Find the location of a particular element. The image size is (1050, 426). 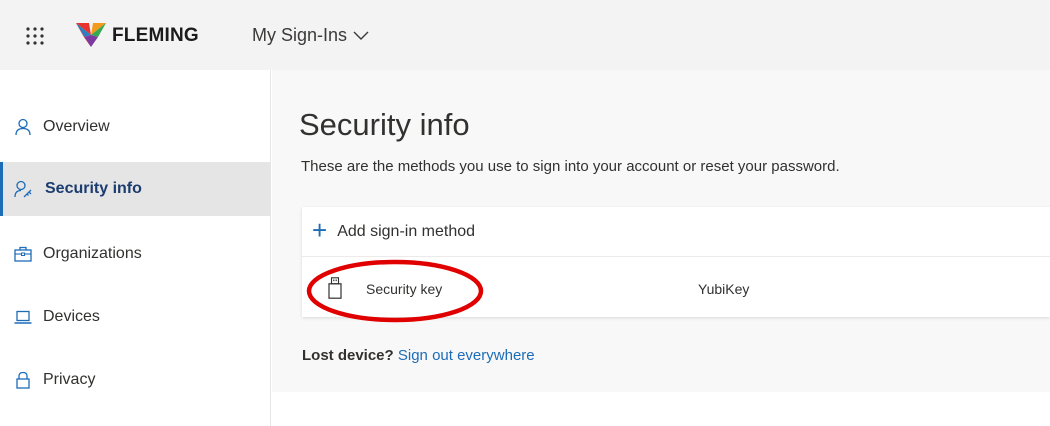

page-title: Security info is located at coordinates (384, 124).